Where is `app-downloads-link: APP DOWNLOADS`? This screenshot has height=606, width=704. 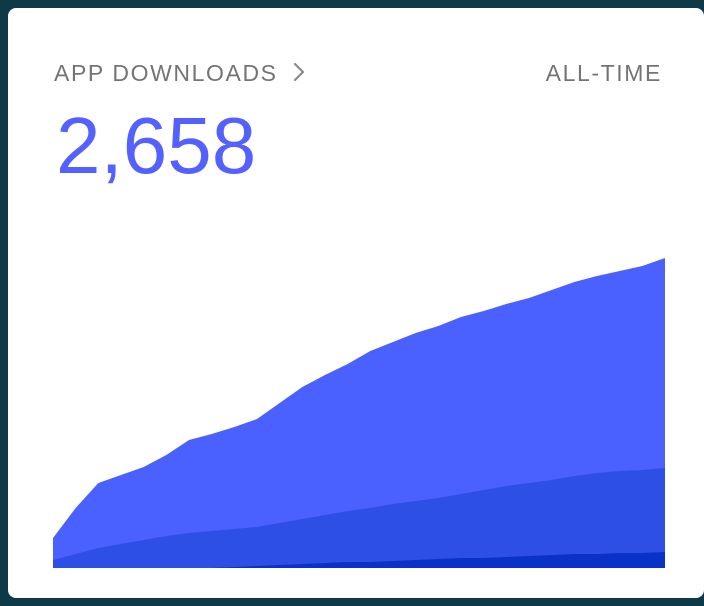 app-downloads-link: APP DOWNLOADS is located at coordinates (180, 73).